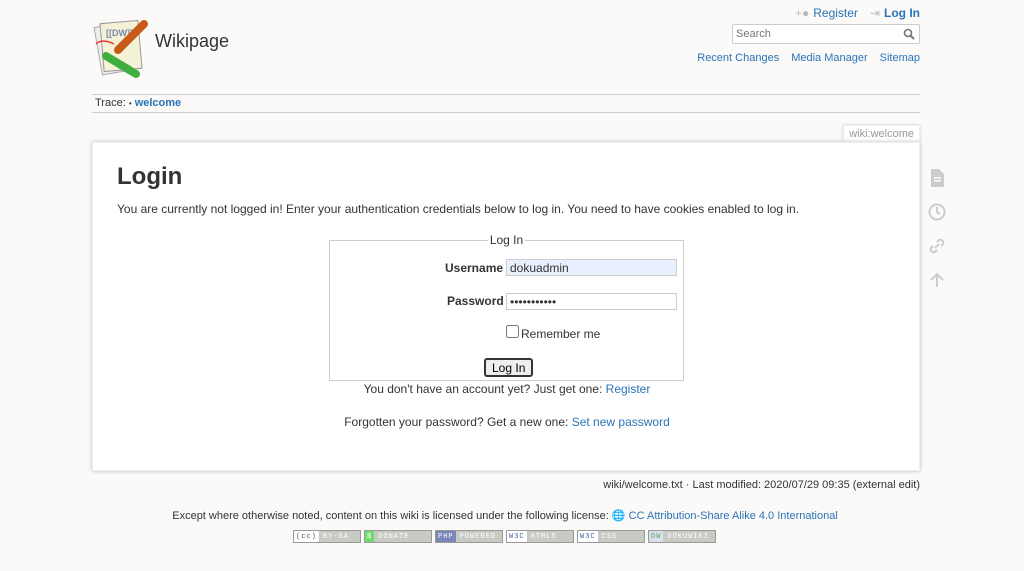 The width and height of the screenshot is (1024, 571). What do you see at coordinates (829, 58) in the screenshot?
I see `media-manager-link: Media Manager` at bounding box center [829, 58].